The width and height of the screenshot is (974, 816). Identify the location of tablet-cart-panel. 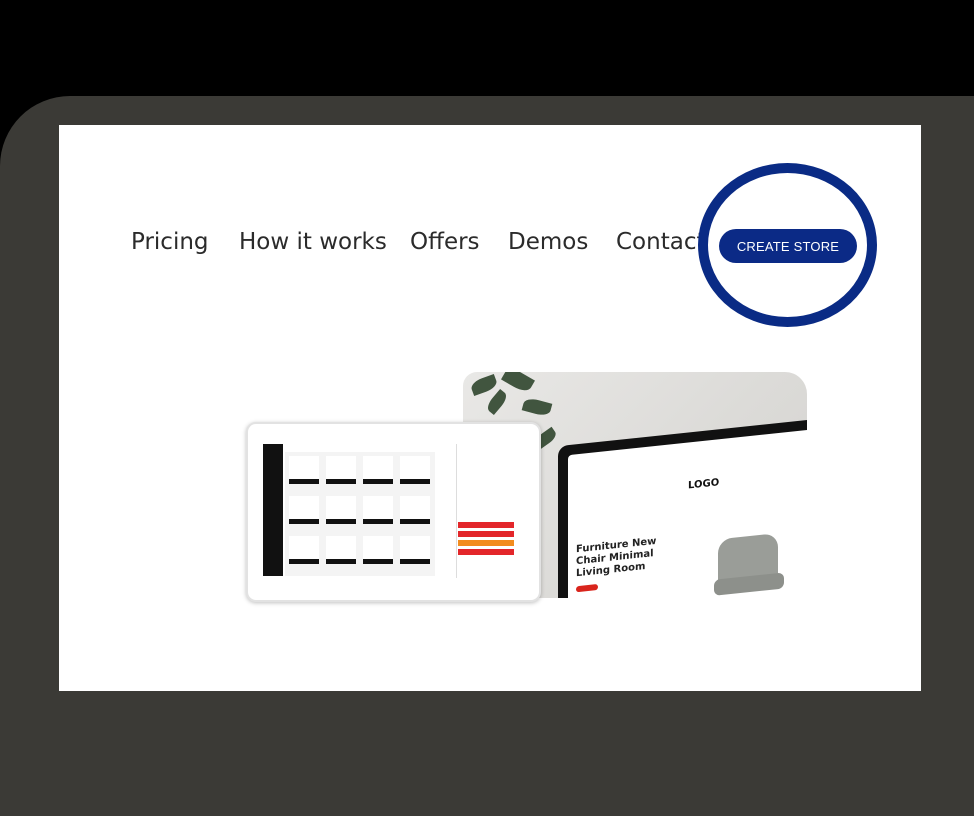
(487, 511).